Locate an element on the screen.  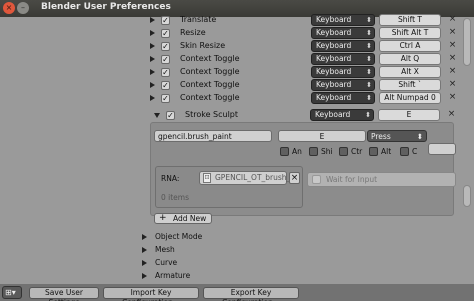
items-count-label: 0 items is located at coordinates (175, 197).